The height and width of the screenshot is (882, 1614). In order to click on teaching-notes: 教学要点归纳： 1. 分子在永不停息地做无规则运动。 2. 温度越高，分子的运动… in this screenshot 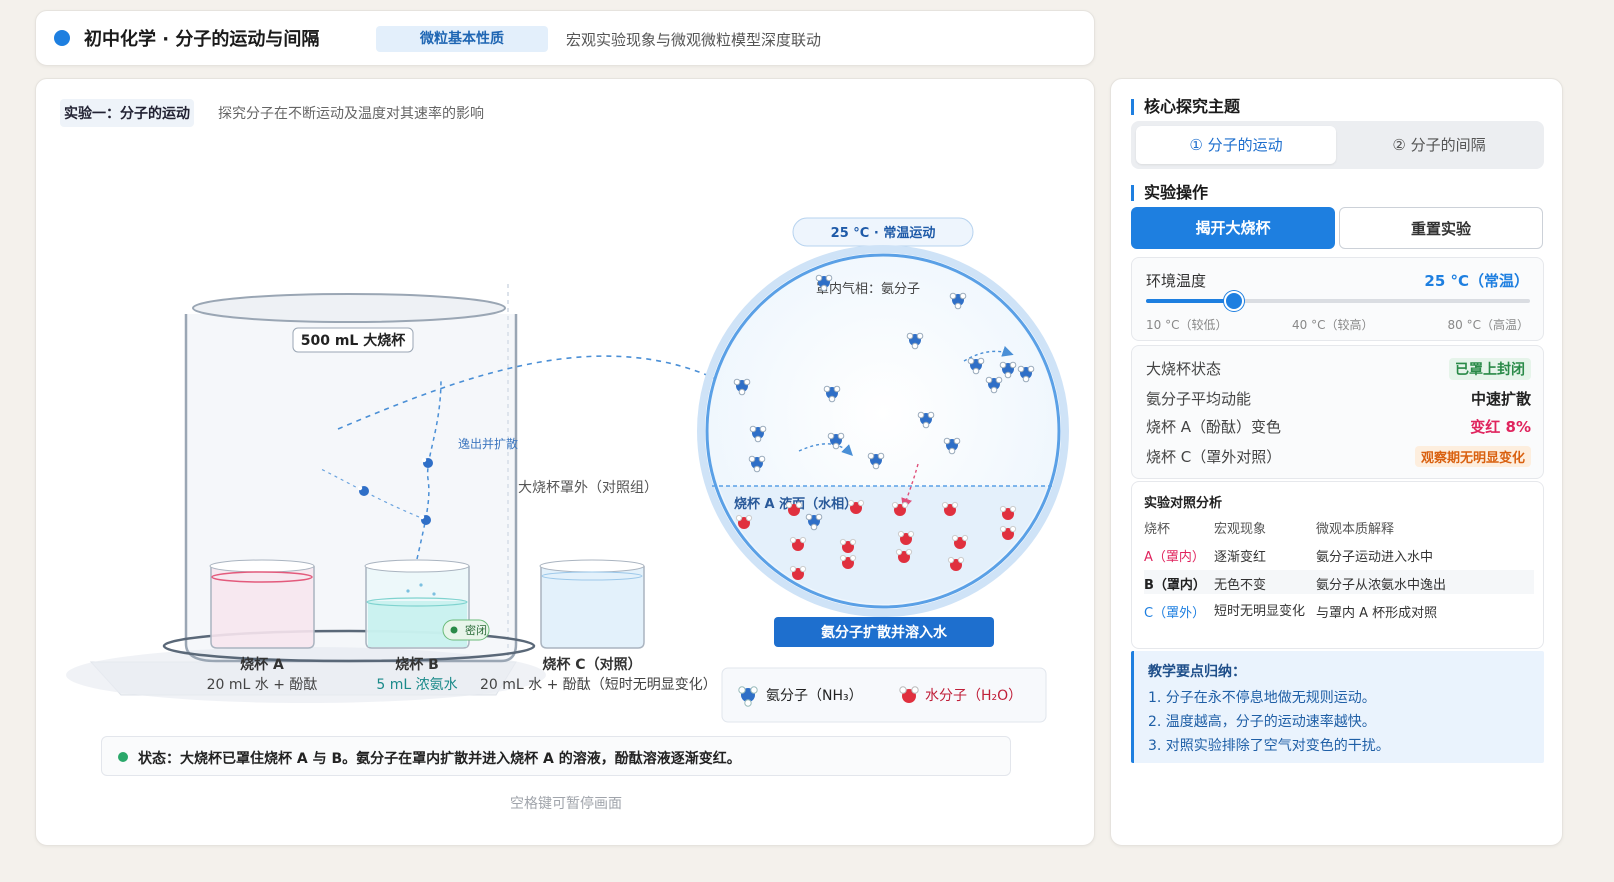, I will do `click(1337, 707)`.